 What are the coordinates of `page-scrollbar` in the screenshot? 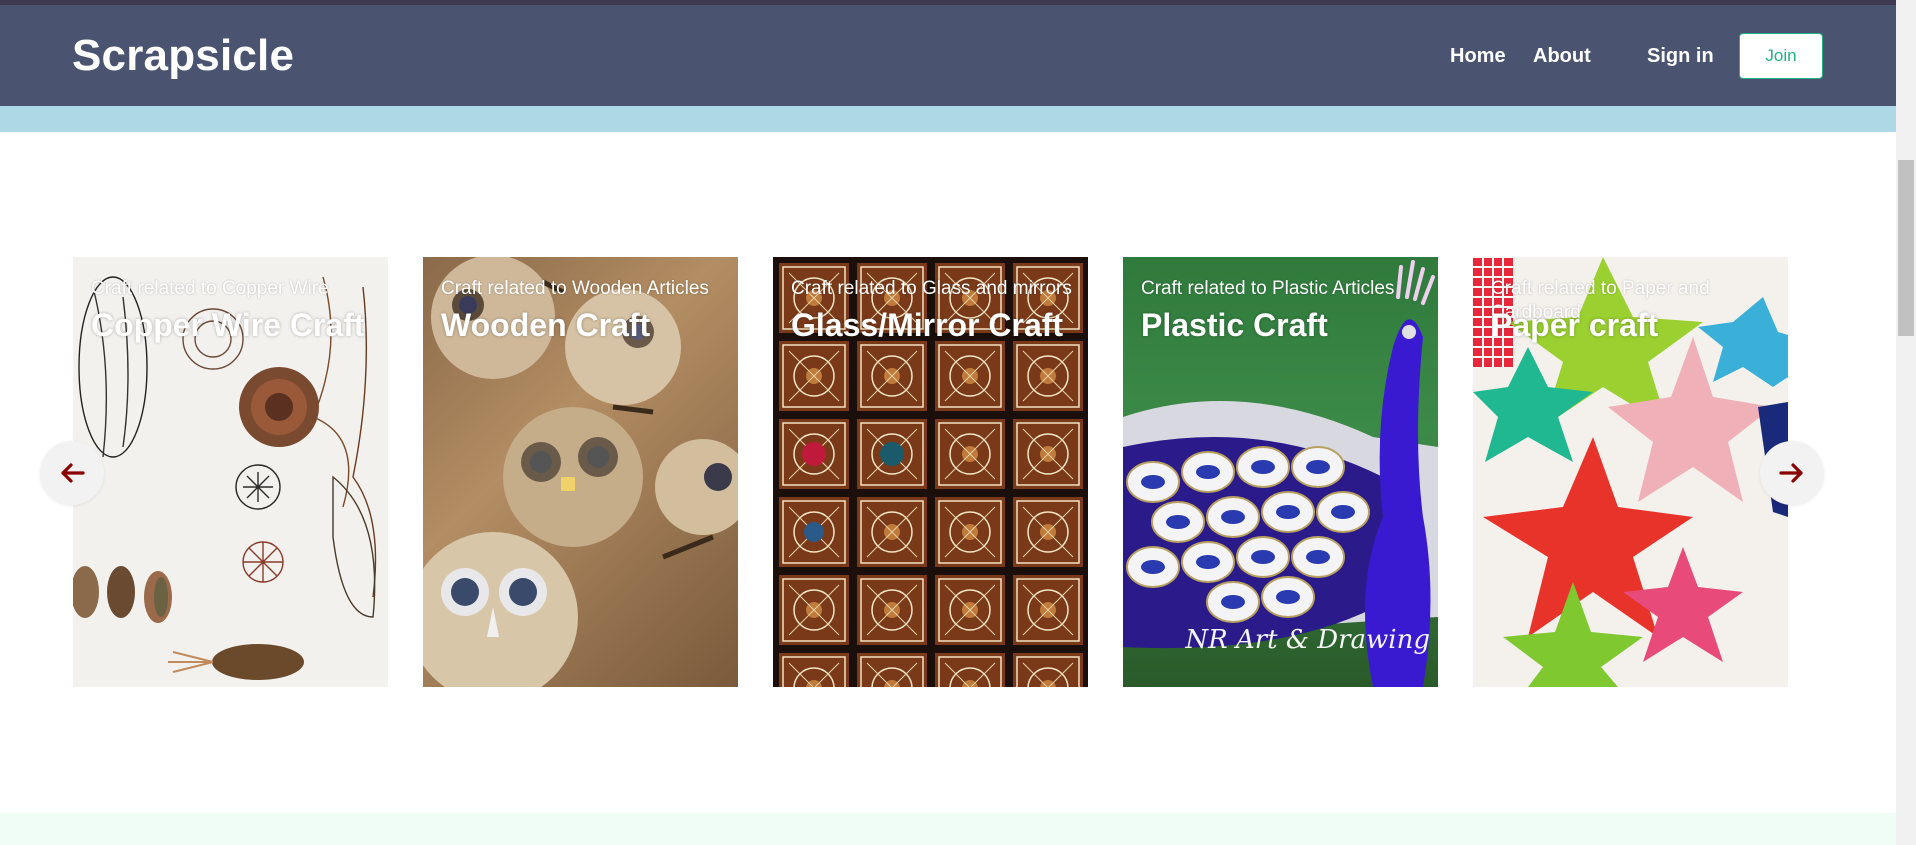 It's located at (1906, 422).